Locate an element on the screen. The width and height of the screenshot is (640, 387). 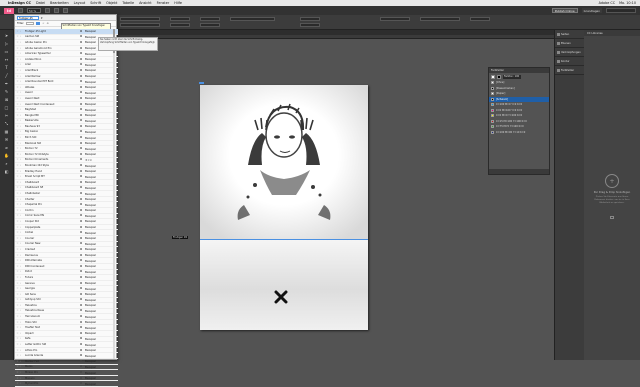
kerning-field is located at coordinates (210, 19).